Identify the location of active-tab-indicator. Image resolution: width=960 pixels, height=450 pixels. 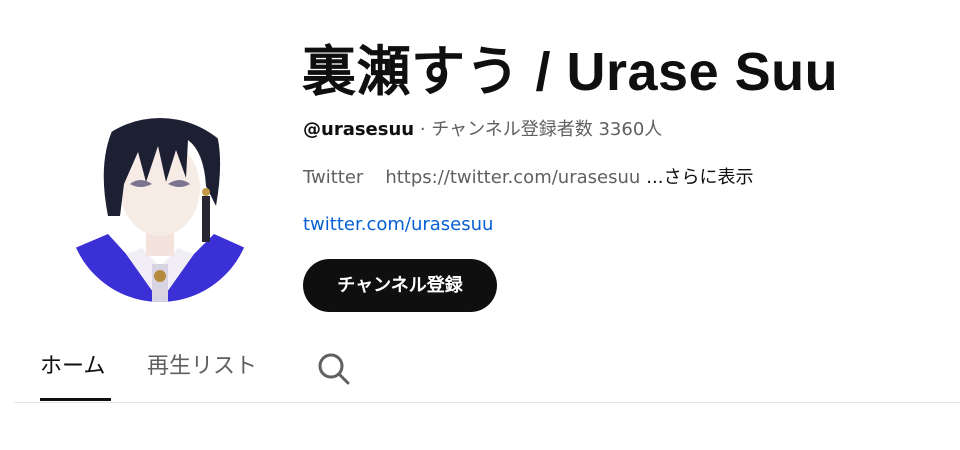
(75, 399).